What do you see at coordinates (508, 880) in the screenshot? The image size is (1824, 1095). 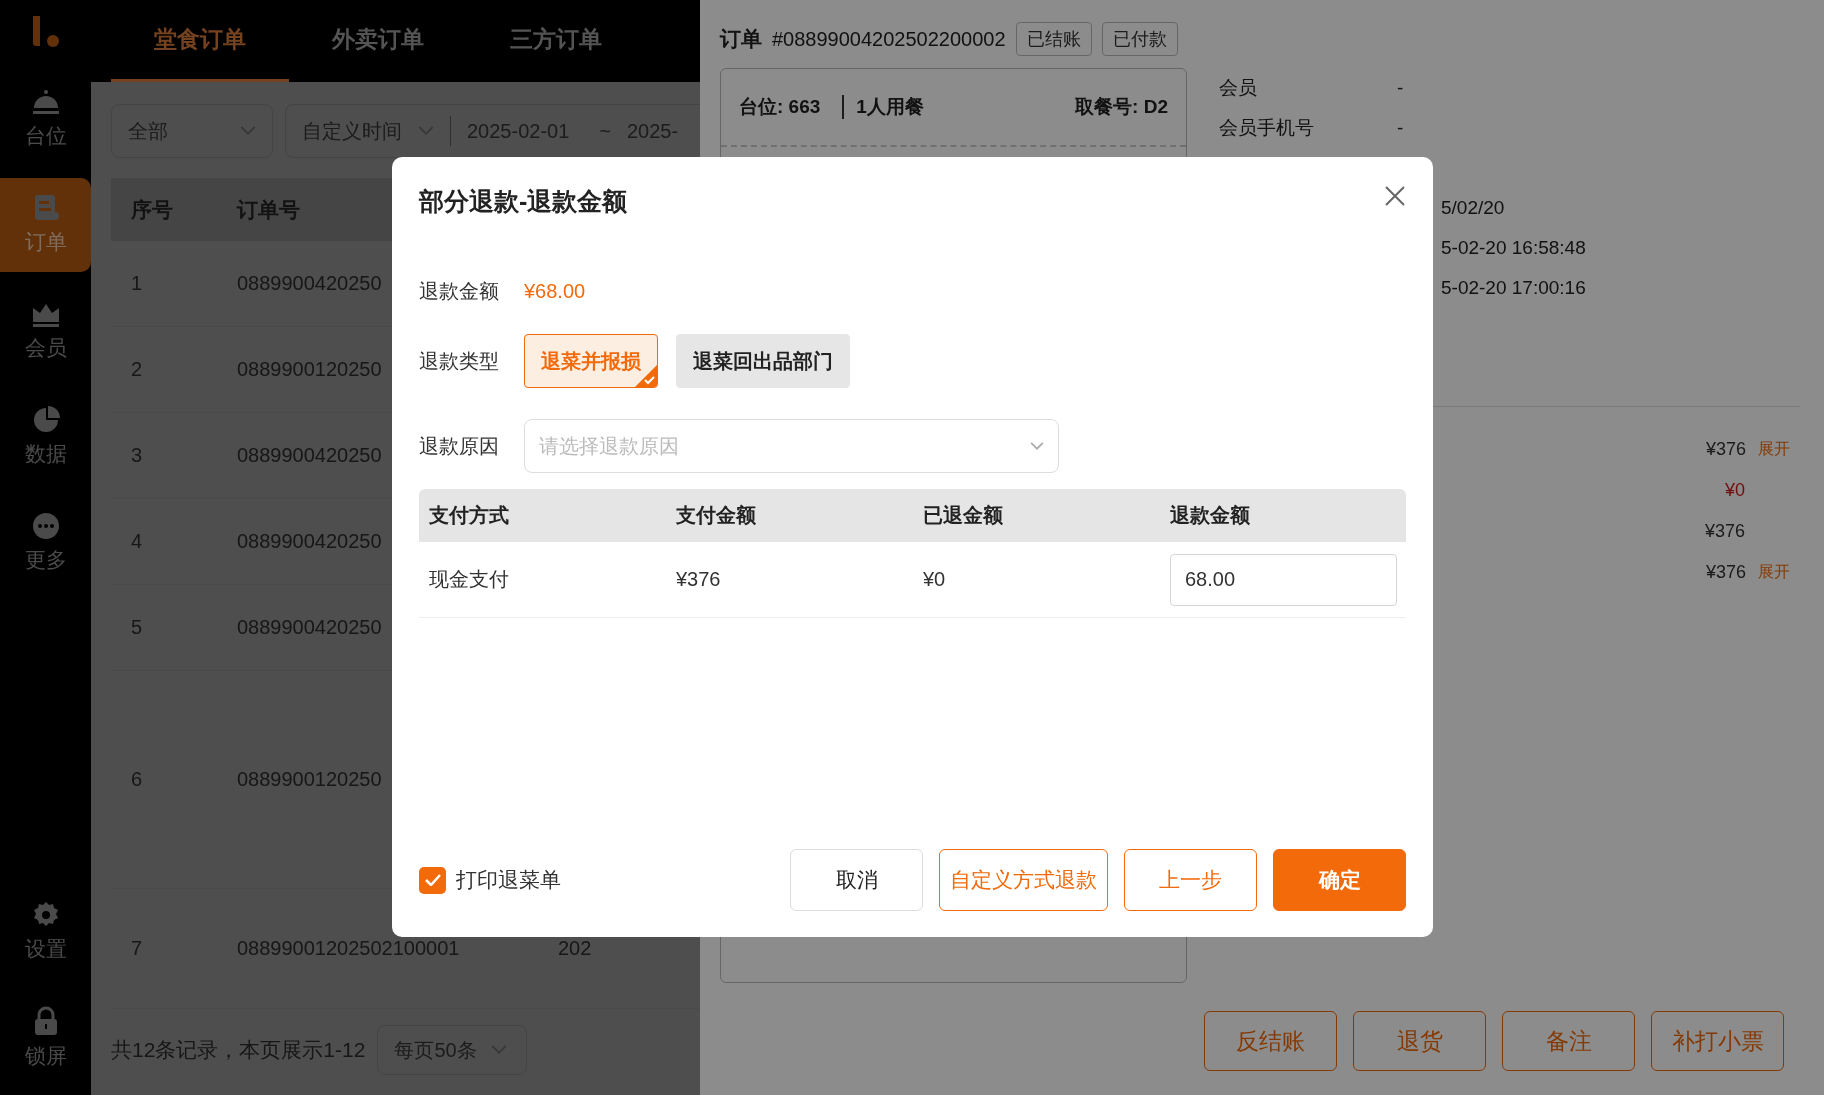 I see `checkbox-label: 打印退菜单` at bounding box center [508, 880].